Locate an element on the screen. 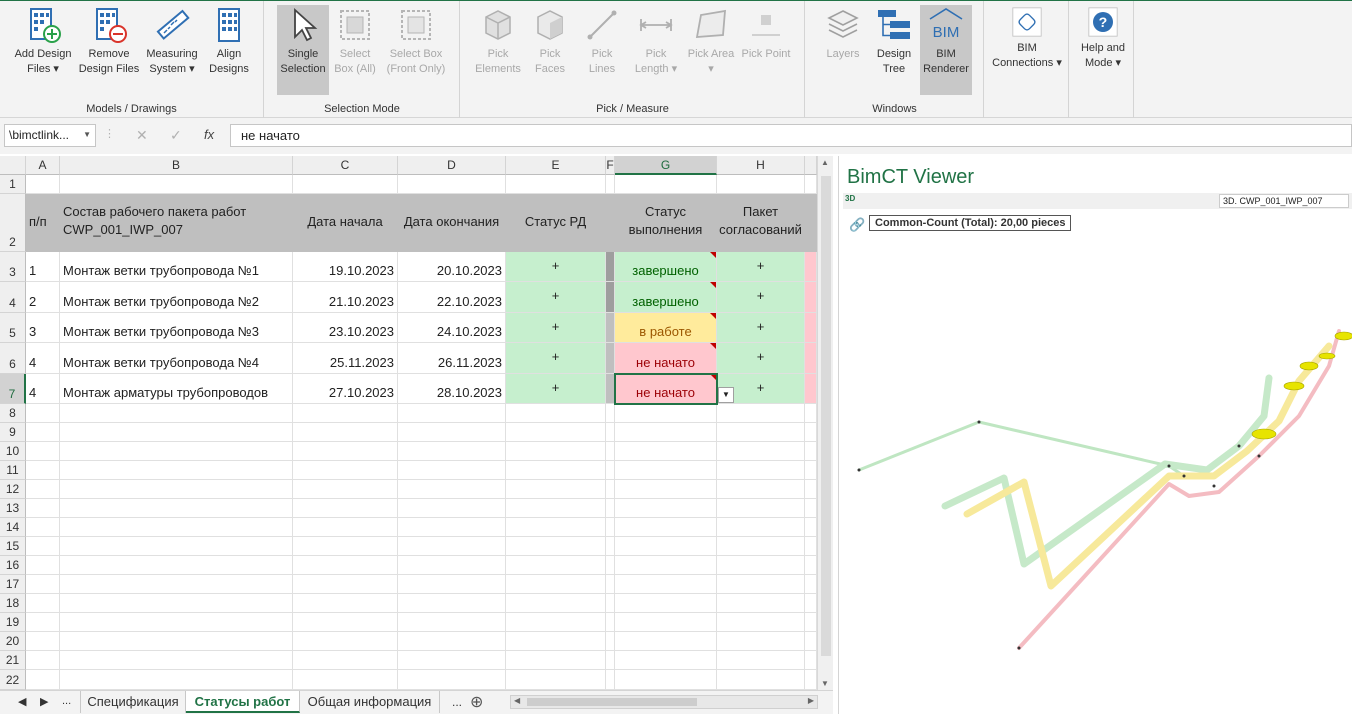 The image size is (1352, 714). col-header-a: A is located at coordinates (43, 165).